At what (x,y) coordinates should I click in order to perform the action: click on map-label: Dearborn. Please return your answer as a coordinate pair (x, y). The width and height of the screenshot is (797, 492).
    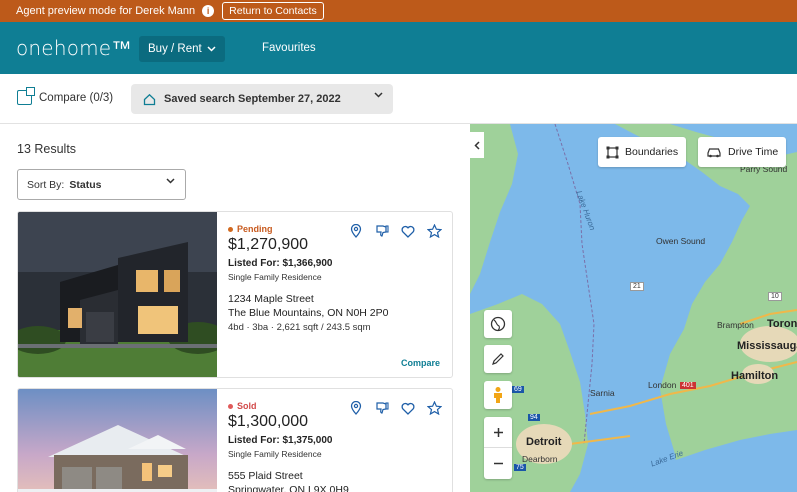
    Looking at the image, I should click on (540, 459).